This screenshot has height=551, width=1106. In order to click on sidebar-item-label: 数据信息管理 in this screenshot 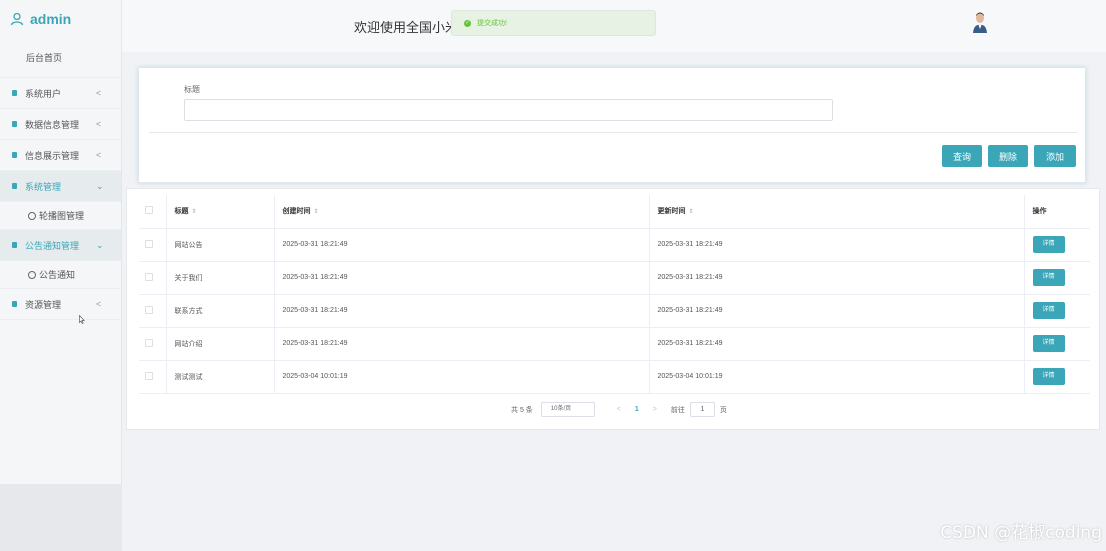, I will do `click(52, 124)`.